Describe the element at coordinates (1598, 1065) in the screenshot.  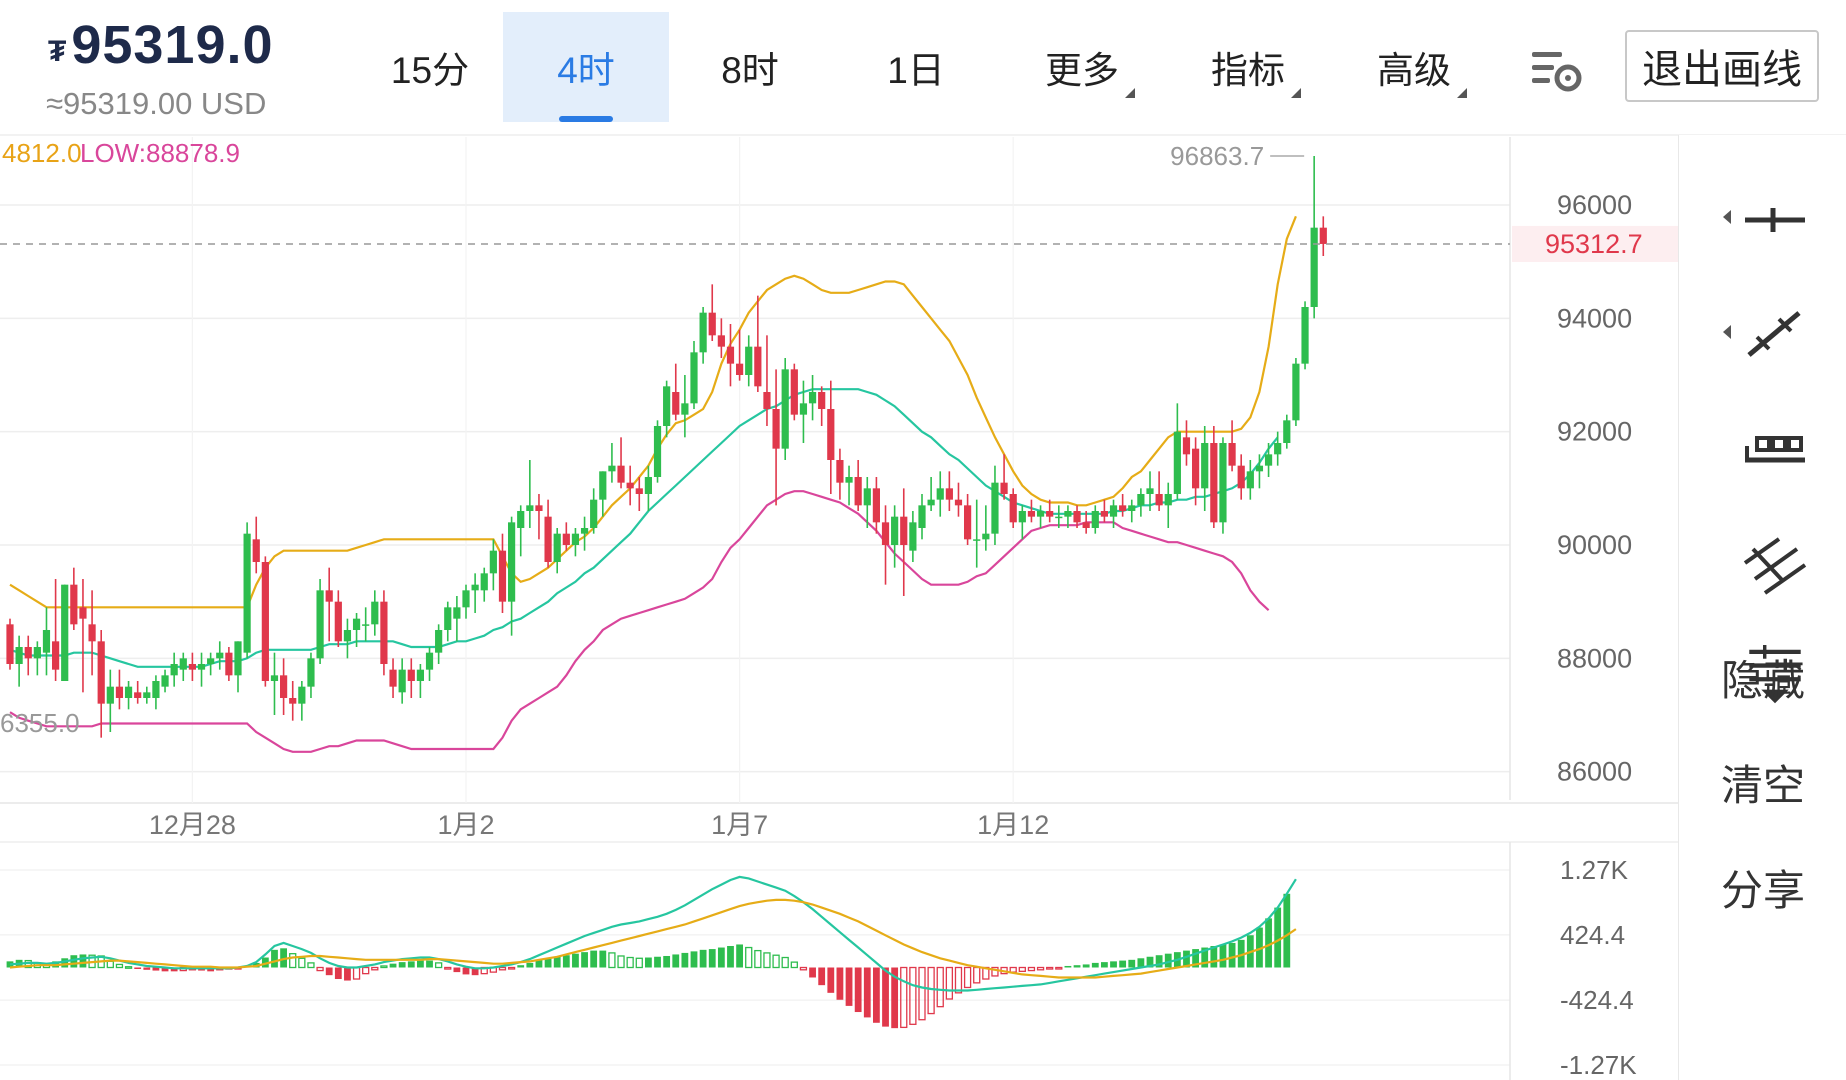
I see `macd-y-tick-label: -1.27K` at that location.